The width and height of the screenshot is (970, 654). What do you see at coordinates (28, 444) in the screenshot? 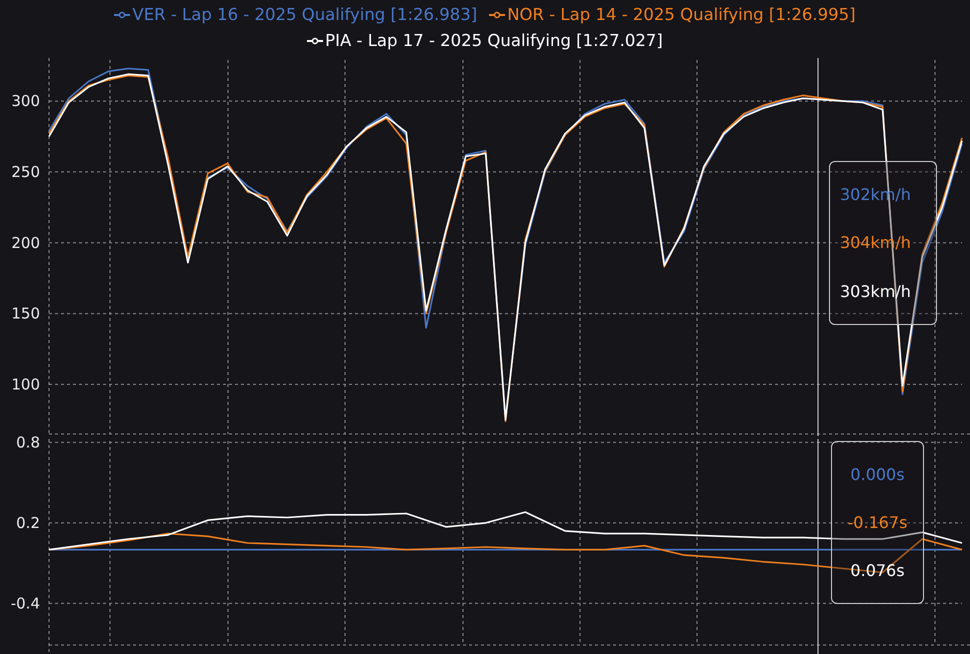
I see `axis-tick-label: 0.8` at bounding box center [28, 444].